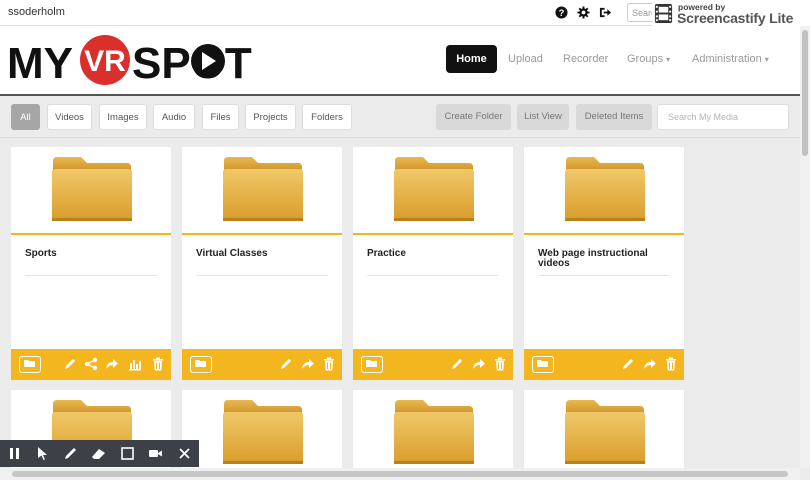 The width and height of the screenshot is (810, 480). Describe the element at coordinates (471, 59) in the screenshot. I see `nav-home: Home` at that location.